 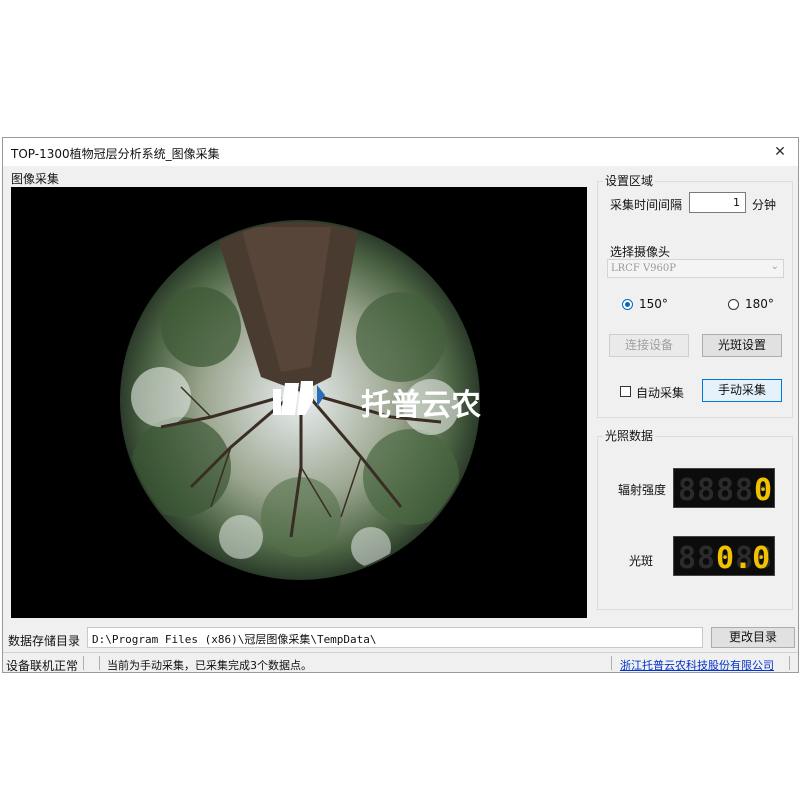 I want to click on spot-label: 光斑, so click(x=641, y=561).